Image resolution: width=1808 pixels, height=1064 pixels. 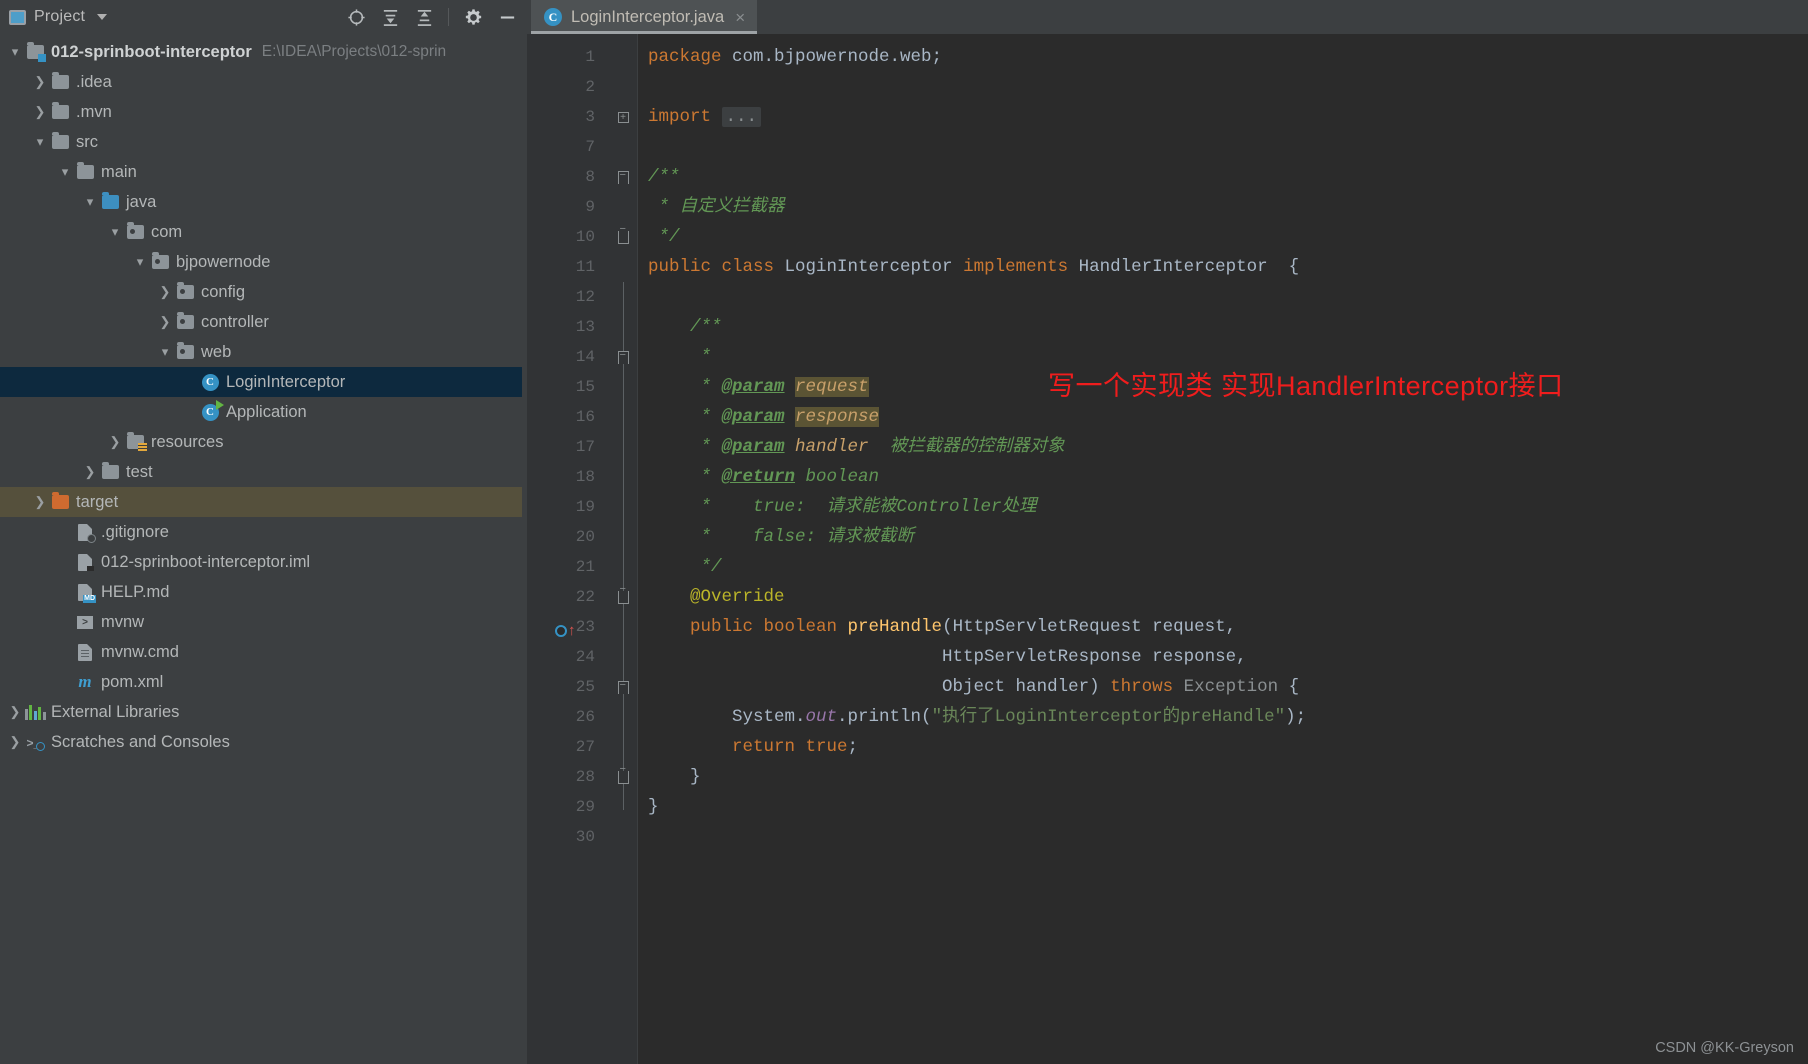 I want to click on tree-label: .idea, so click(x=94, y=81).